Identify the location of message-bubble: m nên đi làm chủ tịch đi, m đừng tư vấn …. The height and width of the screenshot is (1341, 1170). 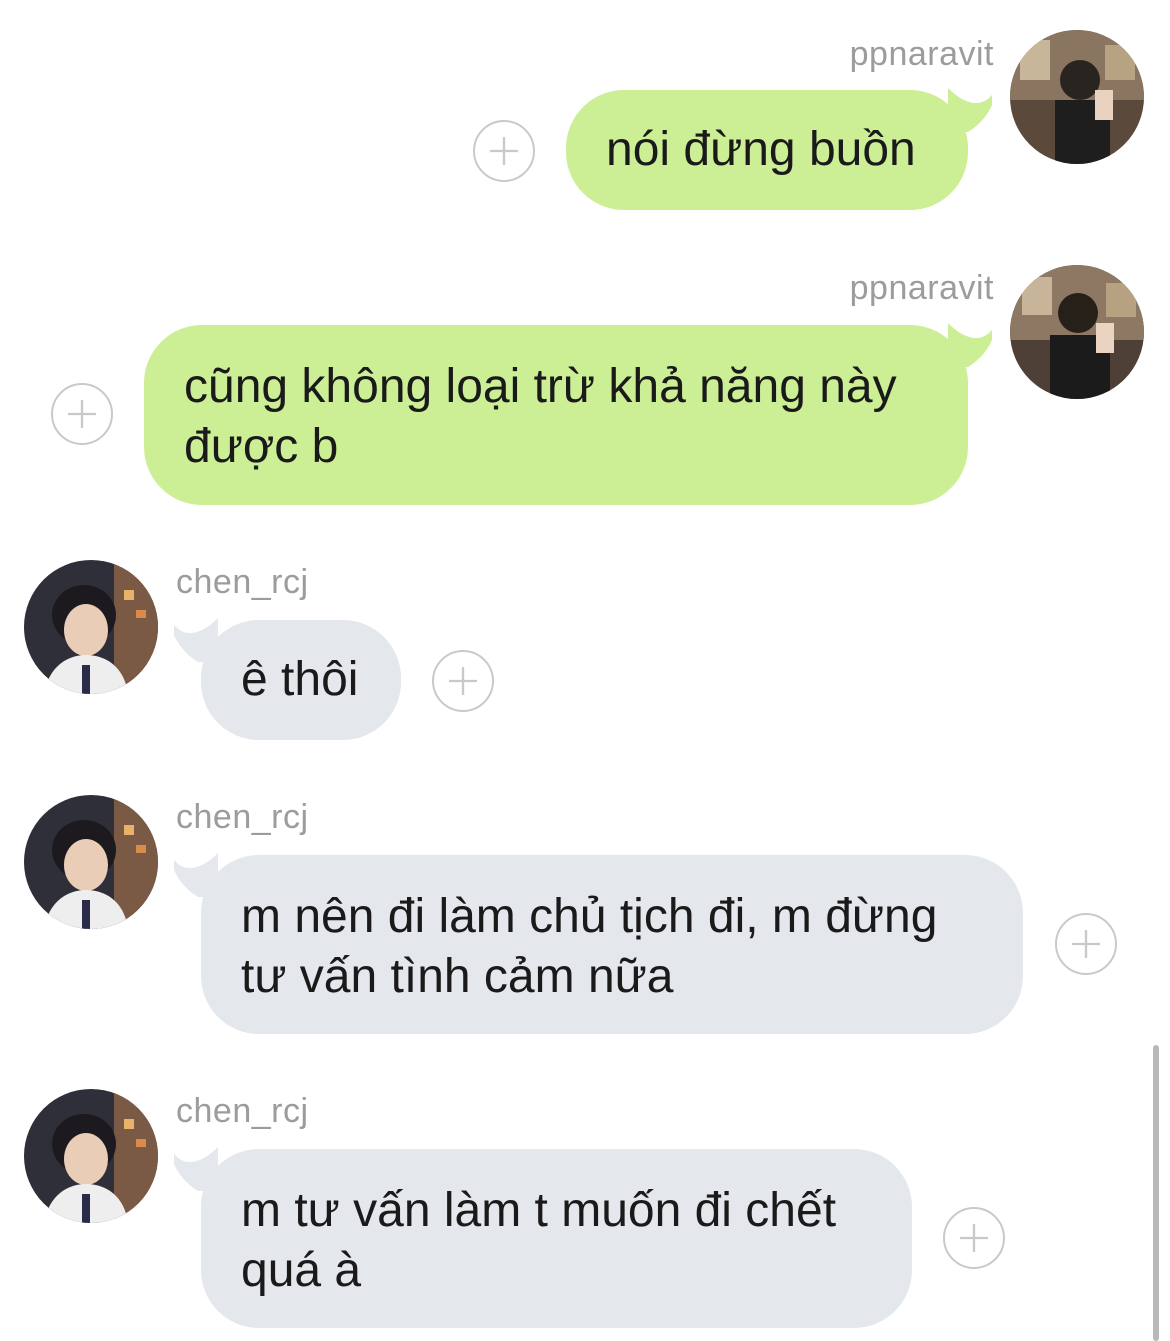
(612, 944).